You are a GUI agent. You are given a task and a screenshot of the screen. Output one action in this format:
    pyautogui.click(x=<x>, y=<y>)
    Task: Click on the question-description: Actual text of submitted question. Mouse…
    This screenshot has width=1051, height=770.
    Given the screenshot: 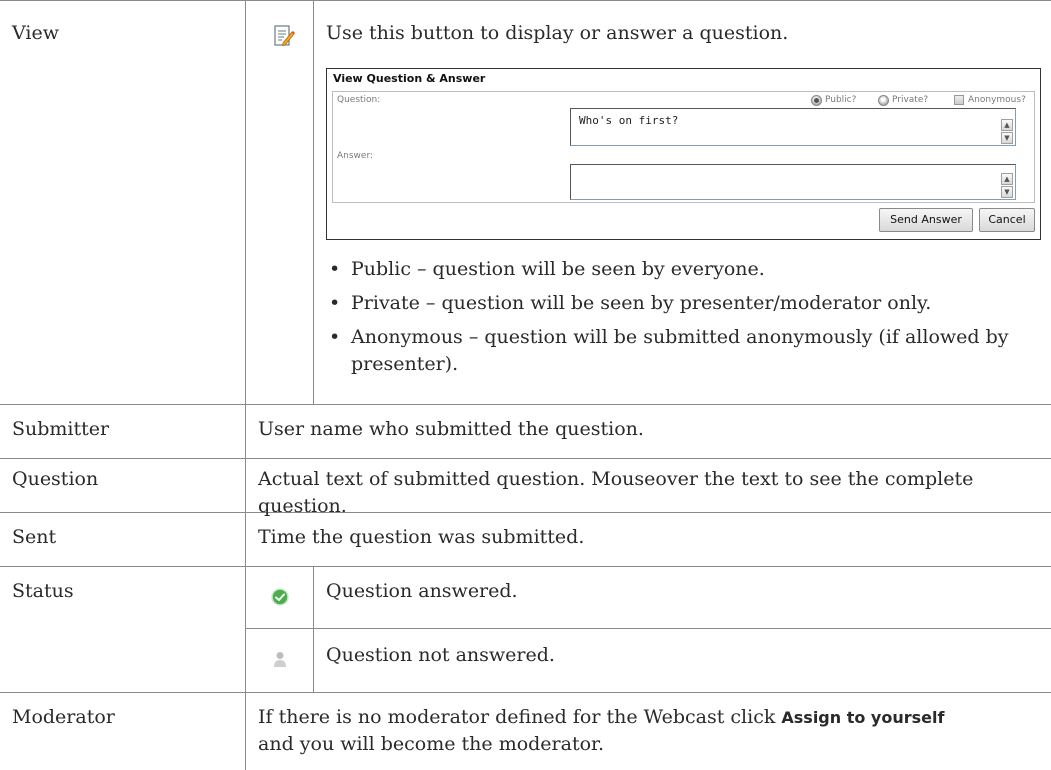 What is the action you would take?
    pyautogui.click(x=616, y=492)
    